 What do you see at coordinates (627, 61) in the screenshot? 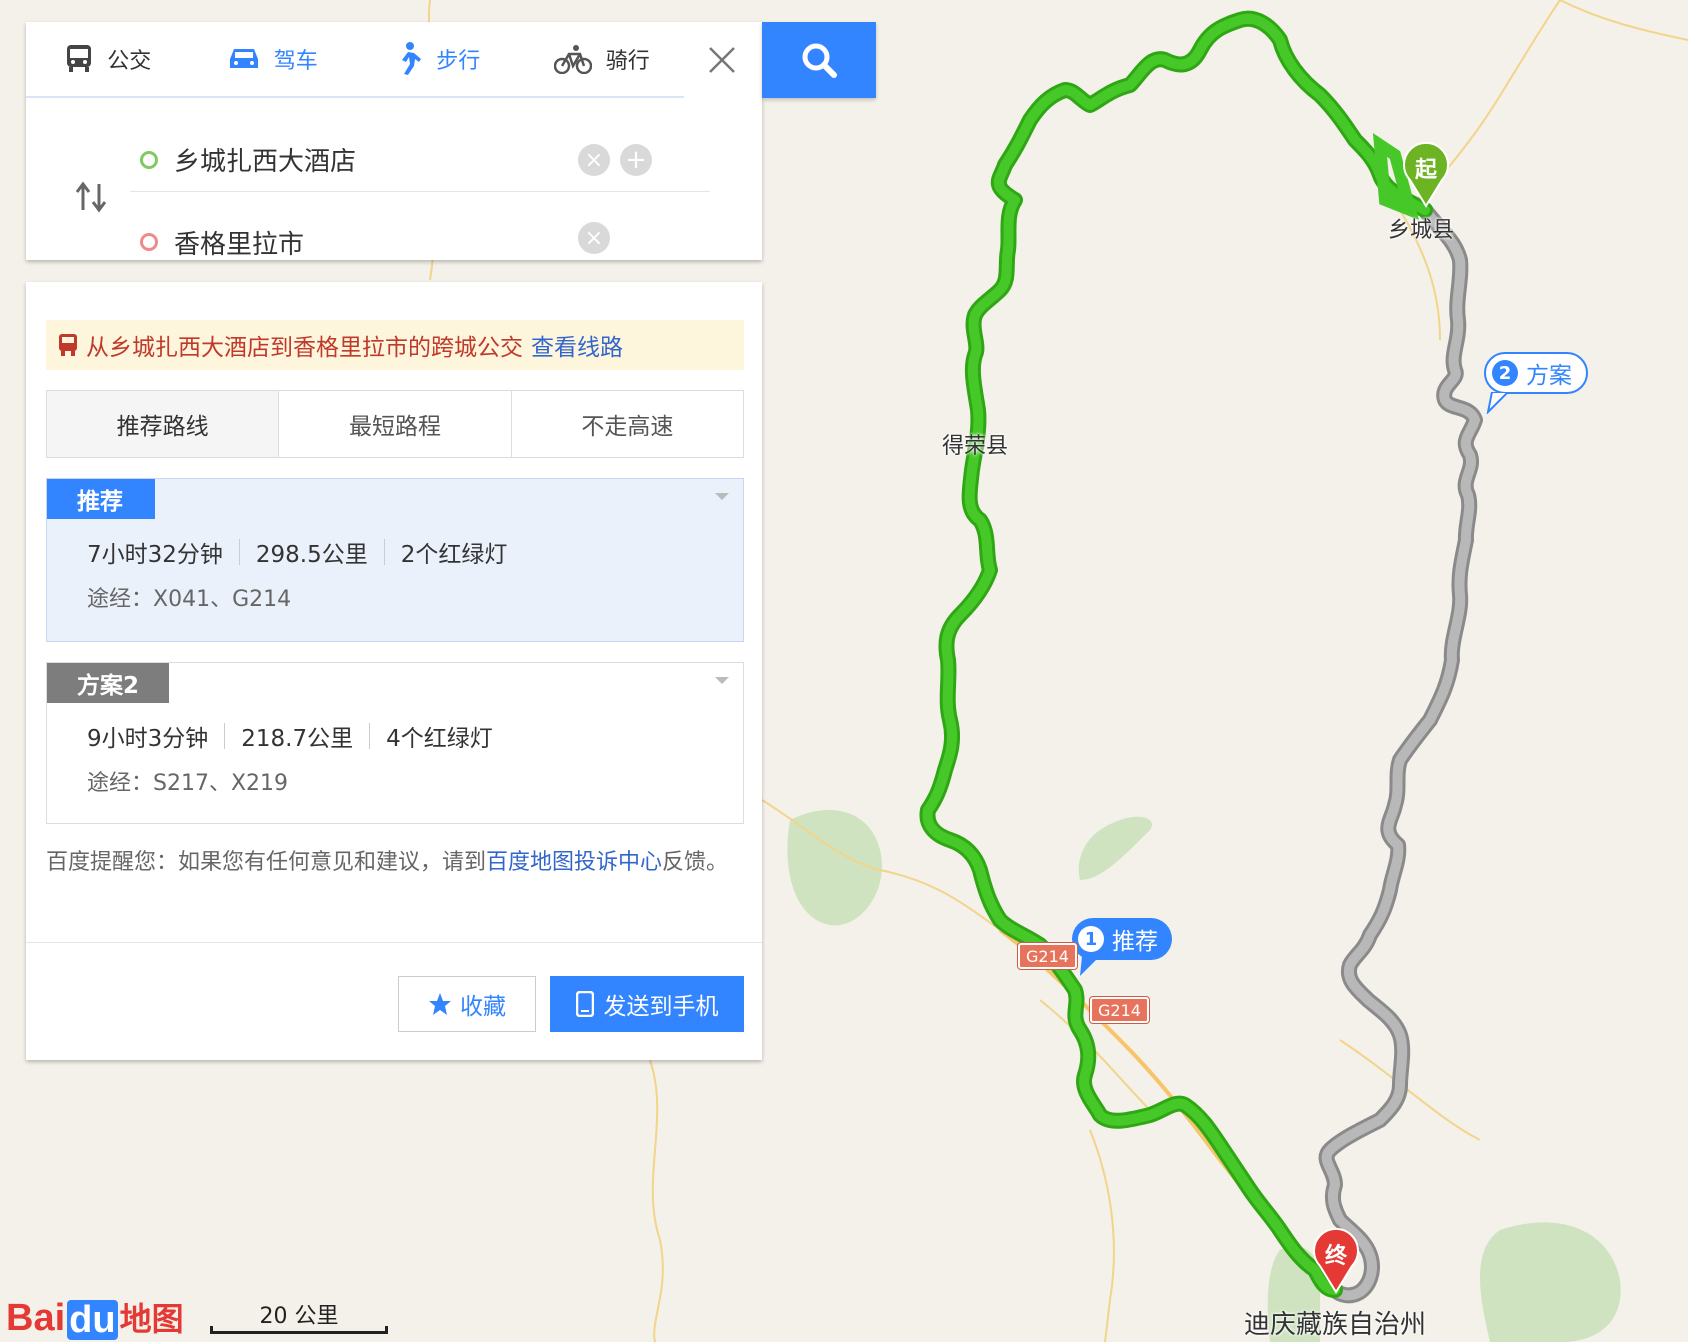
I see `tab-ride-label: 骑行` at bounding box center [627, 61].